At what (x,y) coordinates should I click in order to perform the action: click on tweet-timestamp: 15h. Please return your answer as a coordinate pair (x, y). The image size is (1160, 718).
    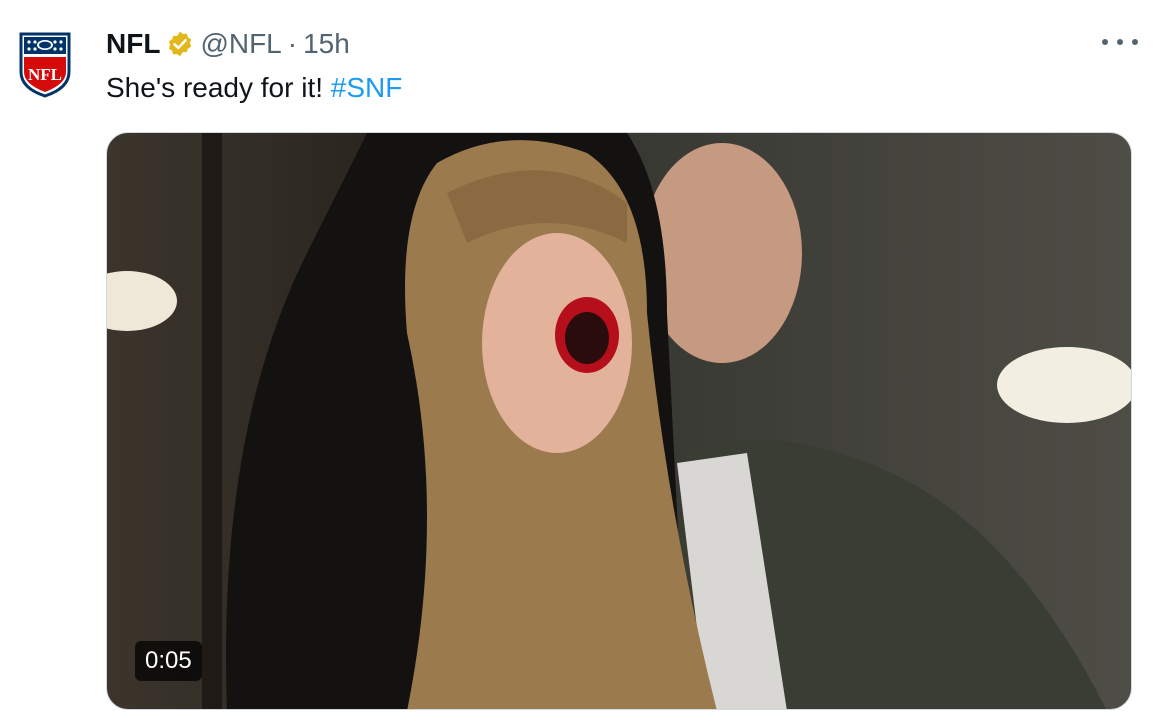
    Looking at the image, I should click on (326, 44).